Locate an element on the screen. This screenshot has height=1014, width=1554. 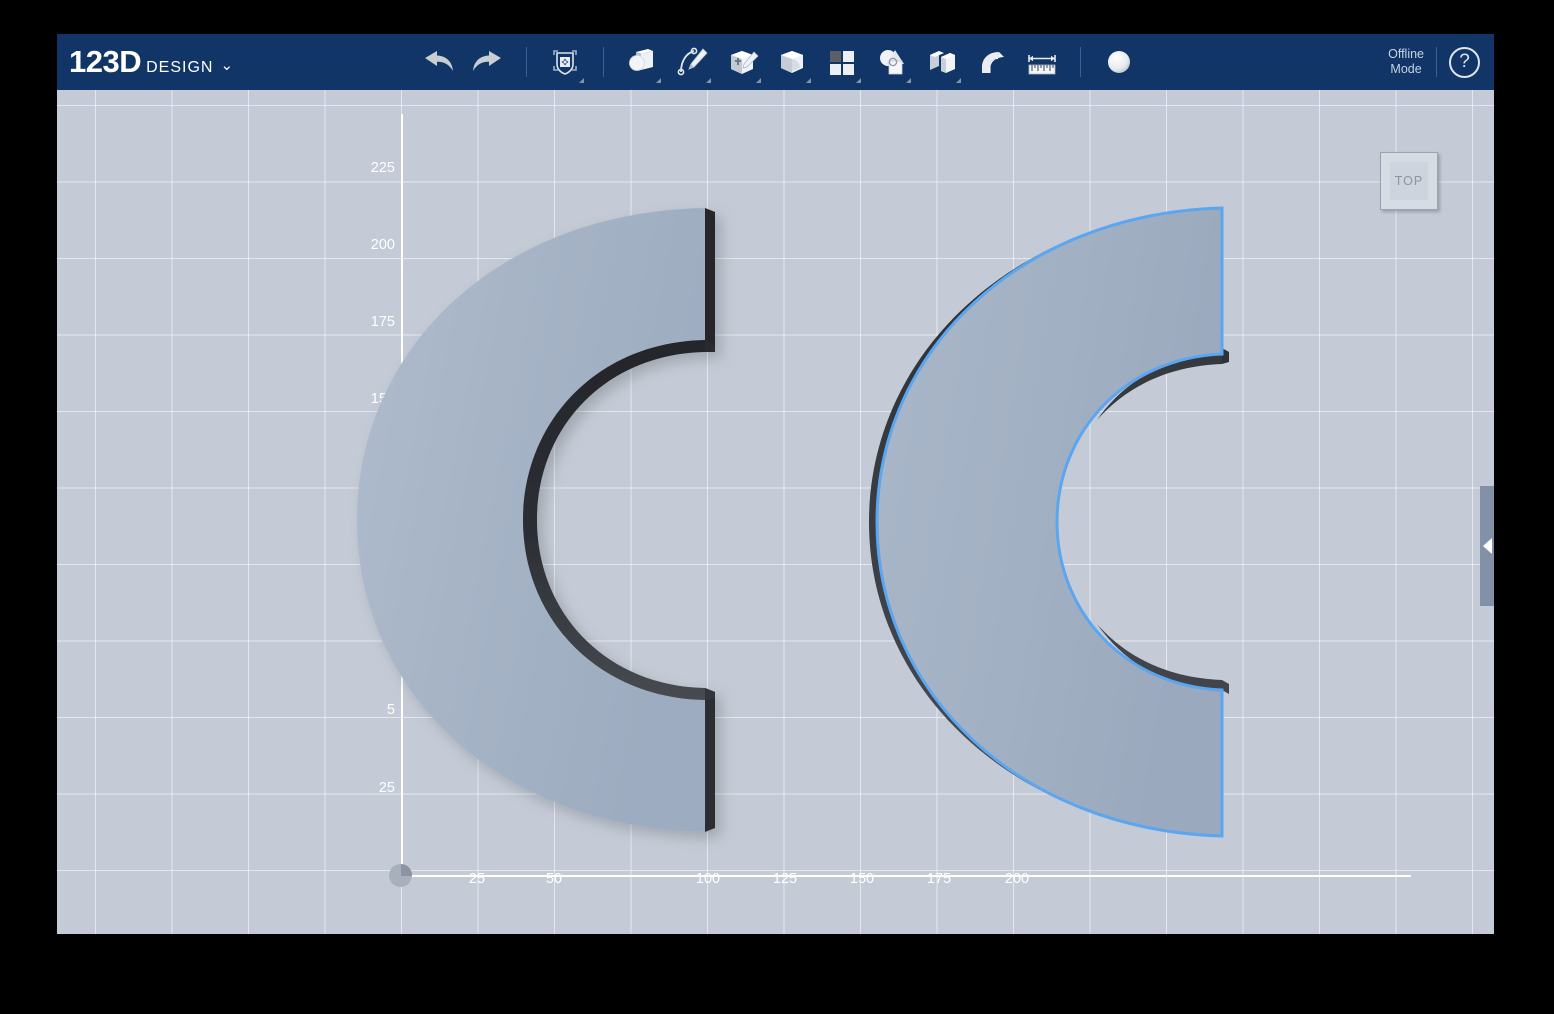
grouping-tool is located at coordinates (892, 62).